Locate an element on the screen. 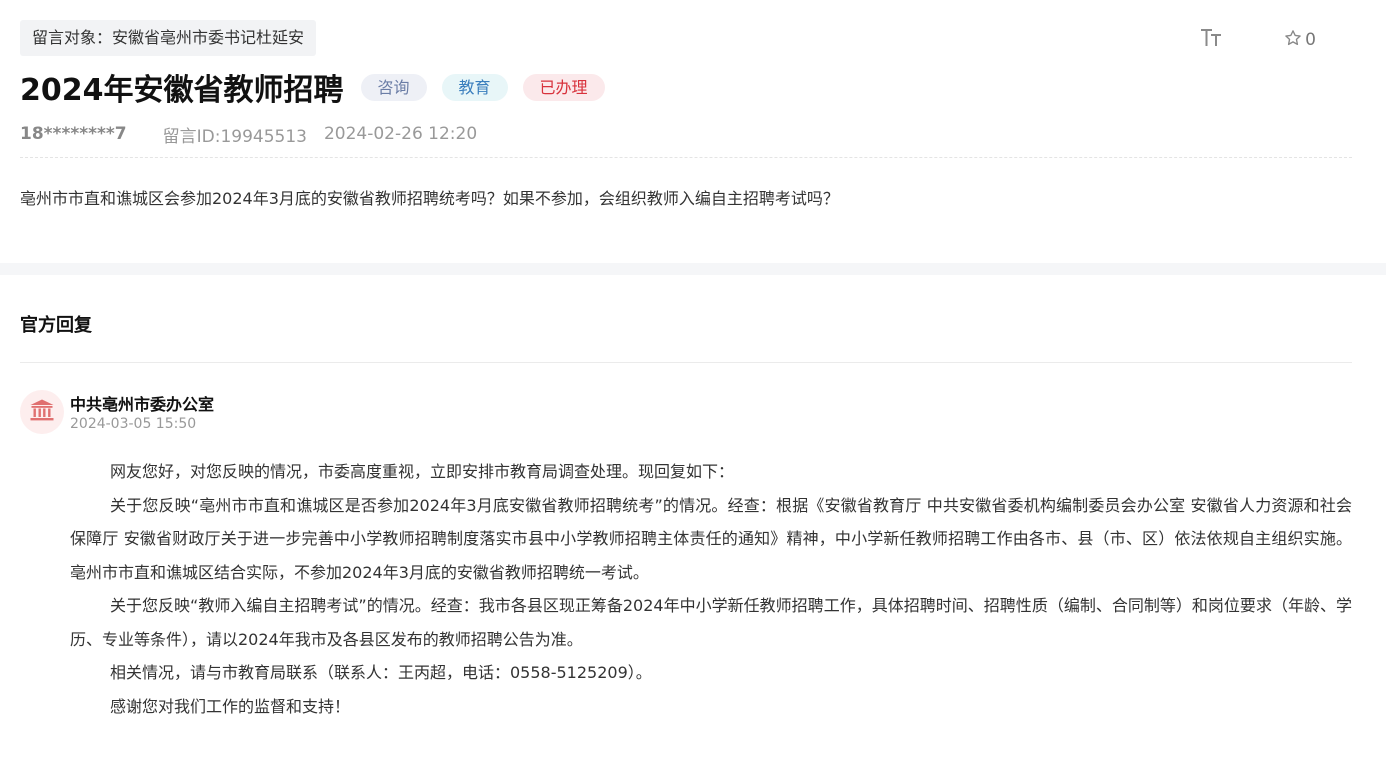 The width and height of the screenshot is (1386, 778). section-separator is located at coordinates (693, 269).